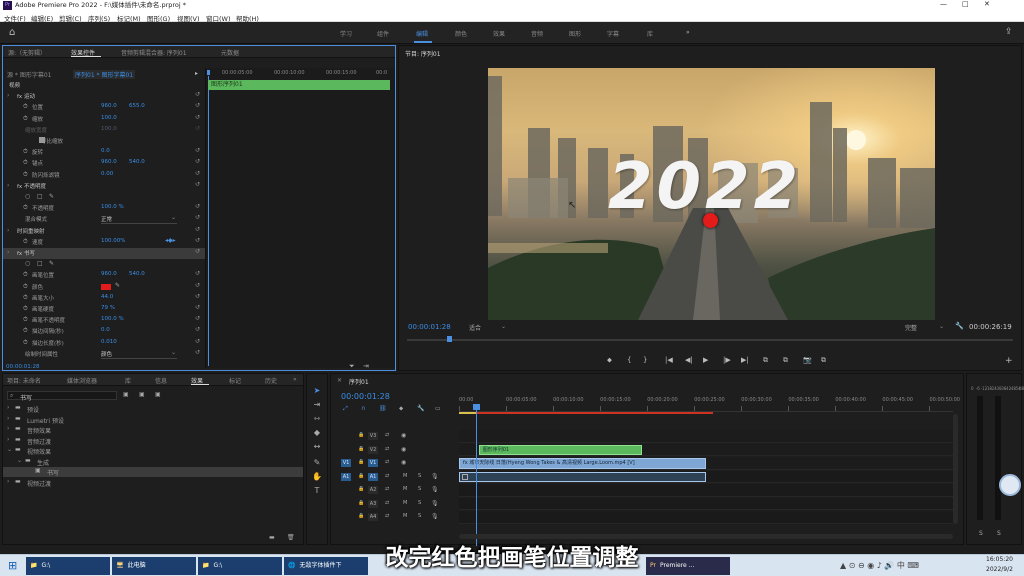  I want to click on project-tab: 库, so click(128, 380).